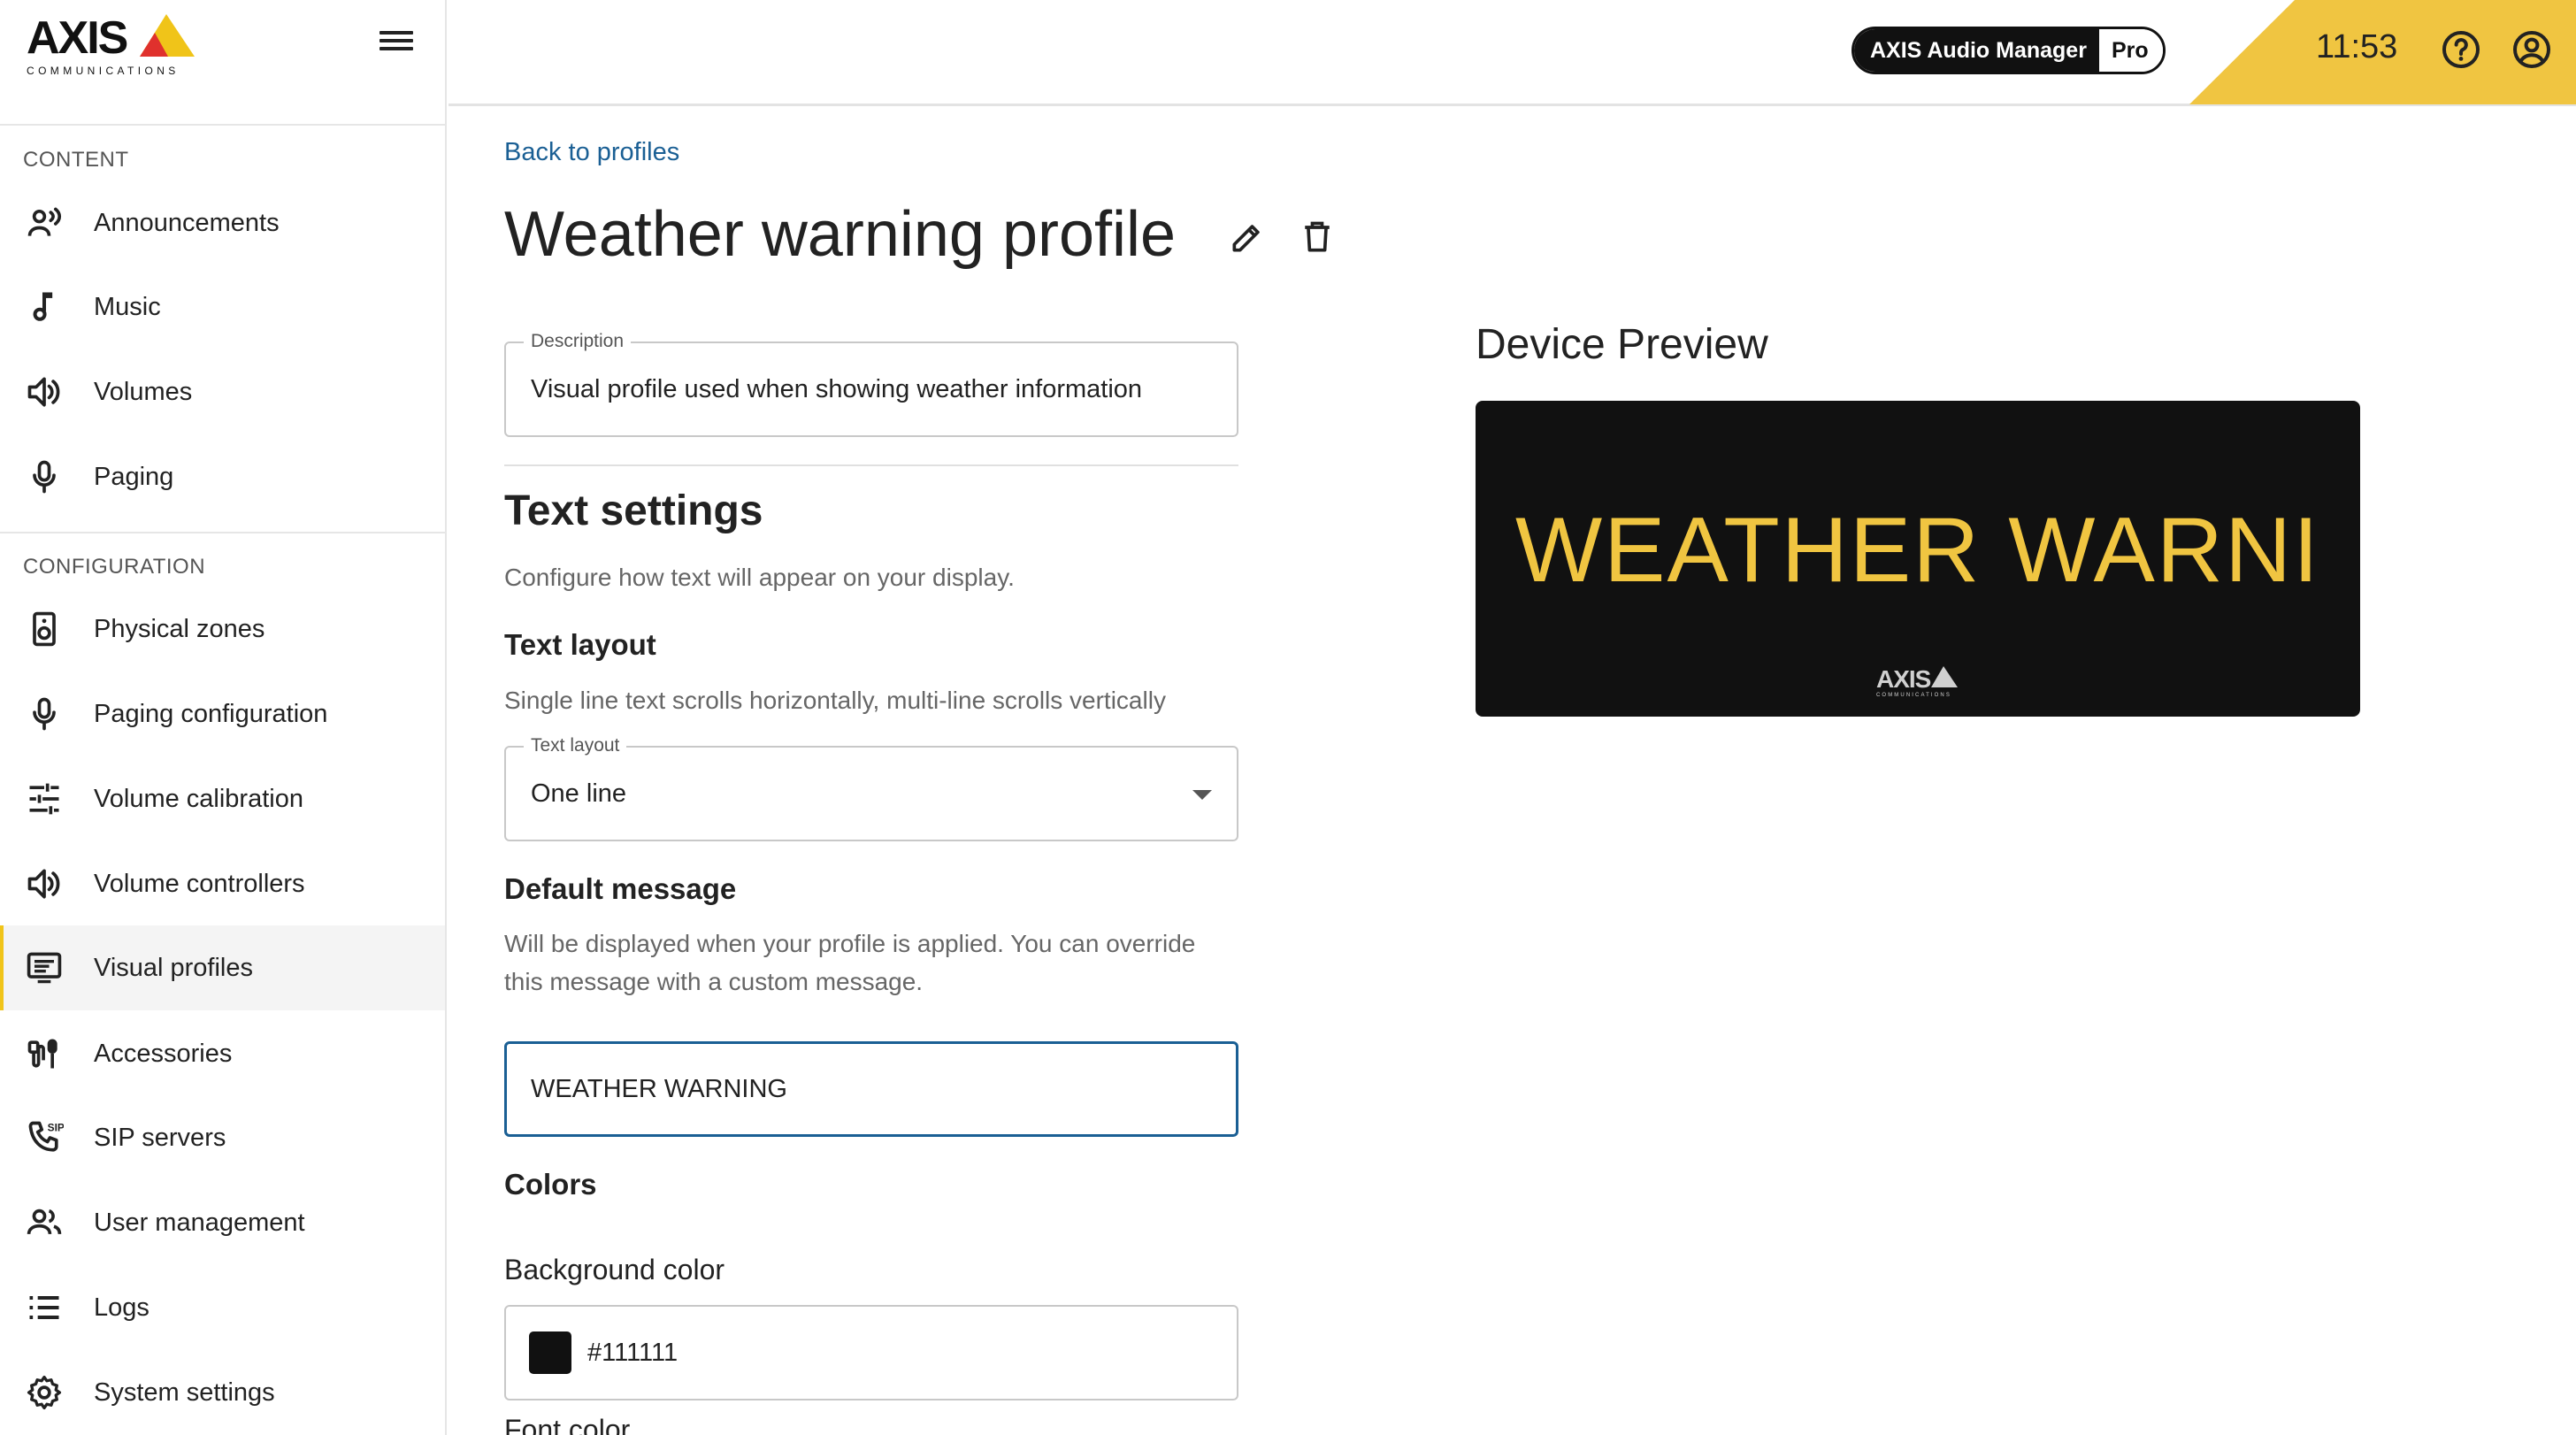 This screenshot has width=2576, height=1435. Describe the element at coordinates (1622, 344) in the screenshot. I see `device-preview-title: Device Preview` at that location.